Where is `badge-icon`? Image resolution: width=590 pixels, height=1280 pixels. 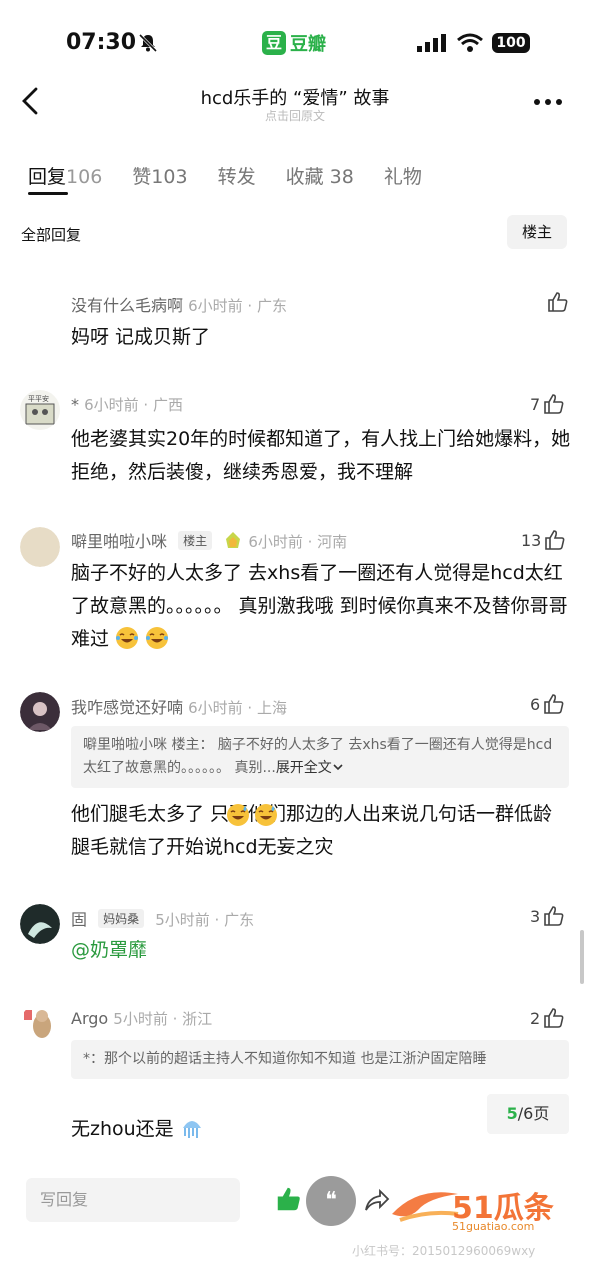
badge-icon is located at coordinates (233, 540).